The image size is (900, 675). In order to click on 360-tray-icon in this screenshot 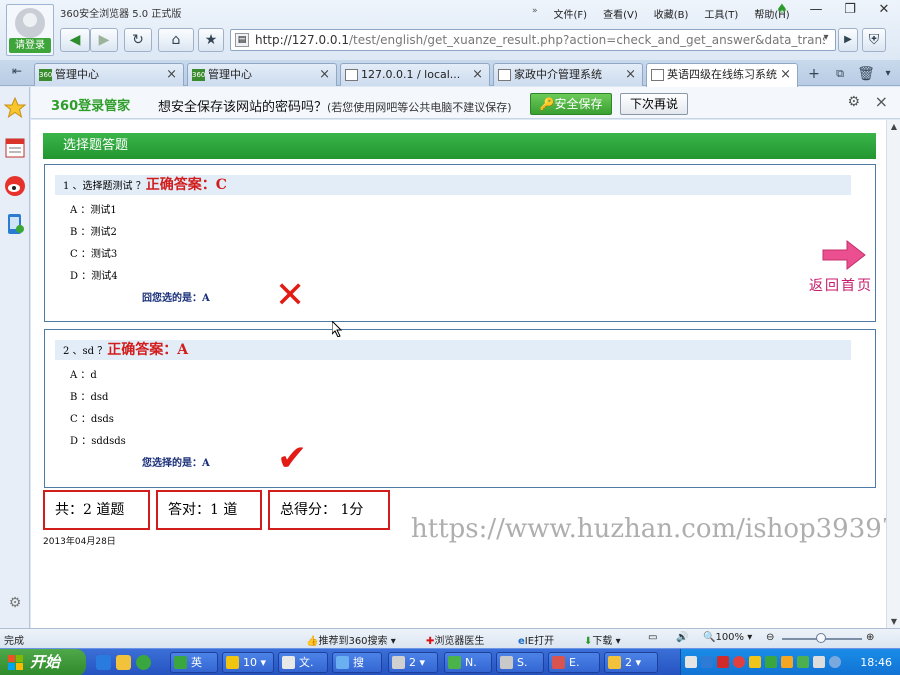, I will do `click(771, 662)`.